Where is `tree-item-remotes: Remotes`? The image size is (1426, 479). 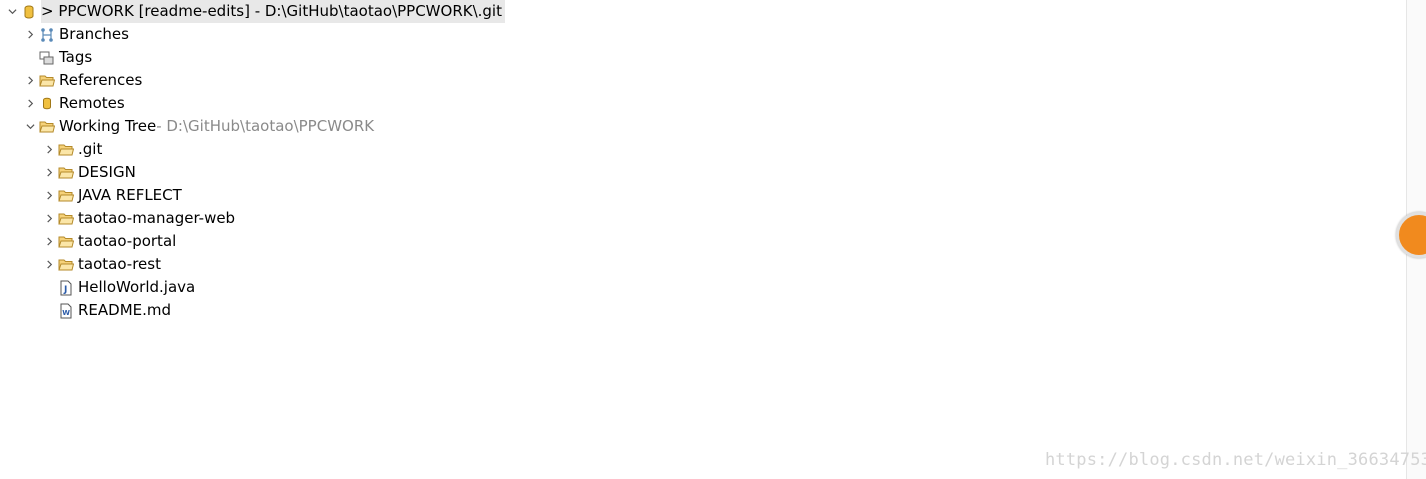 tree-item-remotes: Remotes is located at coordinates (73, 103).